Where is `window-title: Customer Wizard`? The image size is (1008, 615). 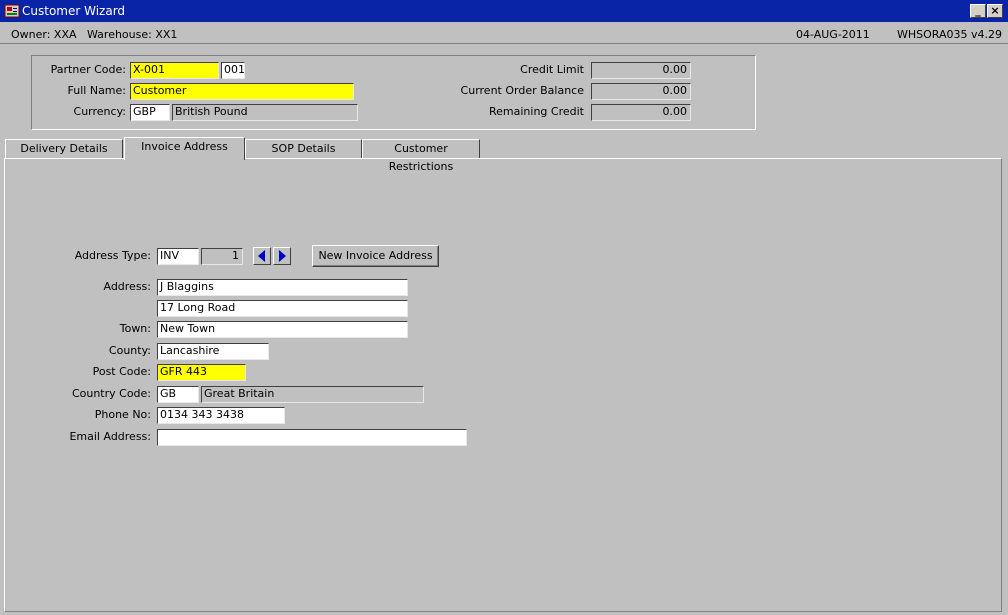
window-title: Customer Wizard is located at coordinates (74, 11).